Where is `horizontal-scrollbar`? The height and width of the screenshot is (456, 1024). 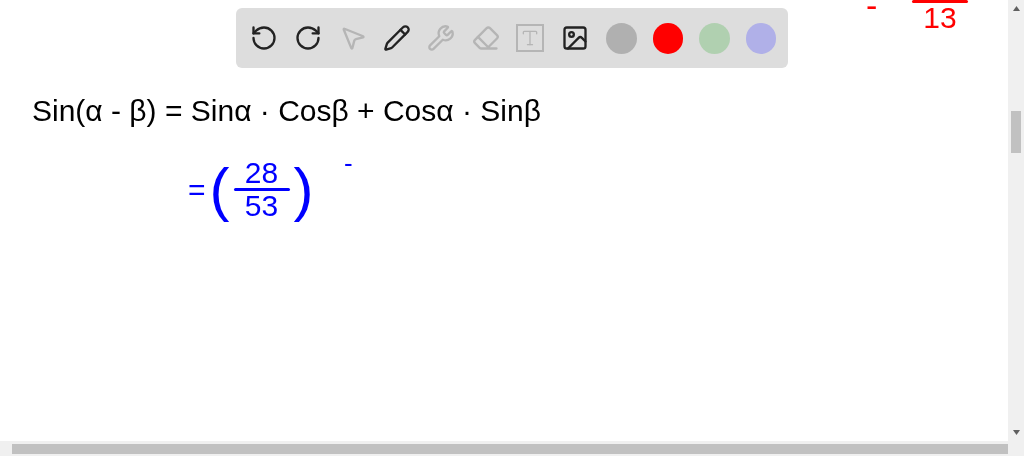 horizontal-scrollbar is located at coordinates (512, 448).